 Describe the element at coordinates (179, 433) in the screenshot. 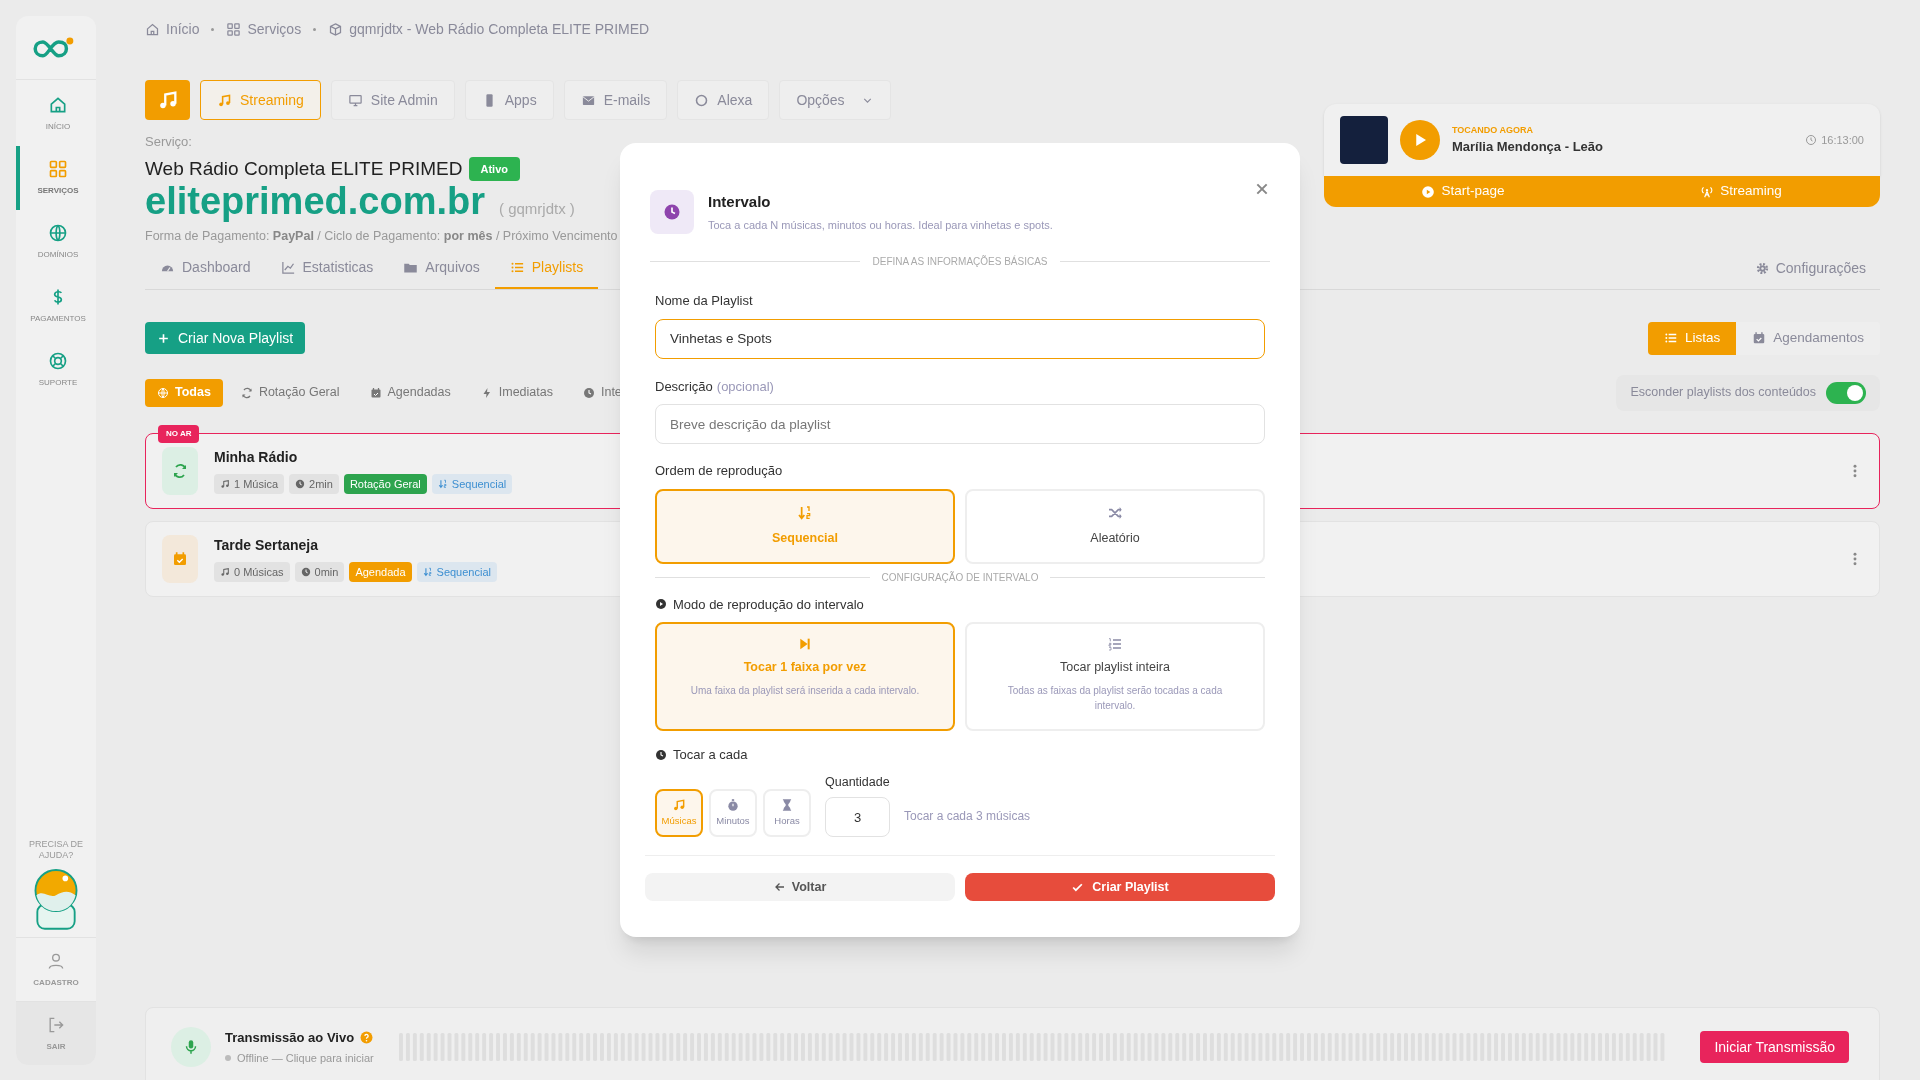

I see `on-air-badge: NO AR` at that location.